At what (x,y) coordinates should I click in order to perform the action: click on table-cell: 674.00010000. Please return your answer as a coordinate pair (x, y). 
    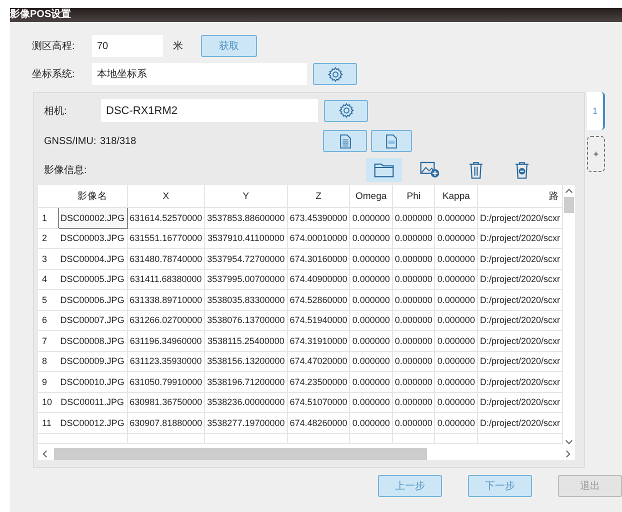
    Looking at the image, I should click on (318, 238).